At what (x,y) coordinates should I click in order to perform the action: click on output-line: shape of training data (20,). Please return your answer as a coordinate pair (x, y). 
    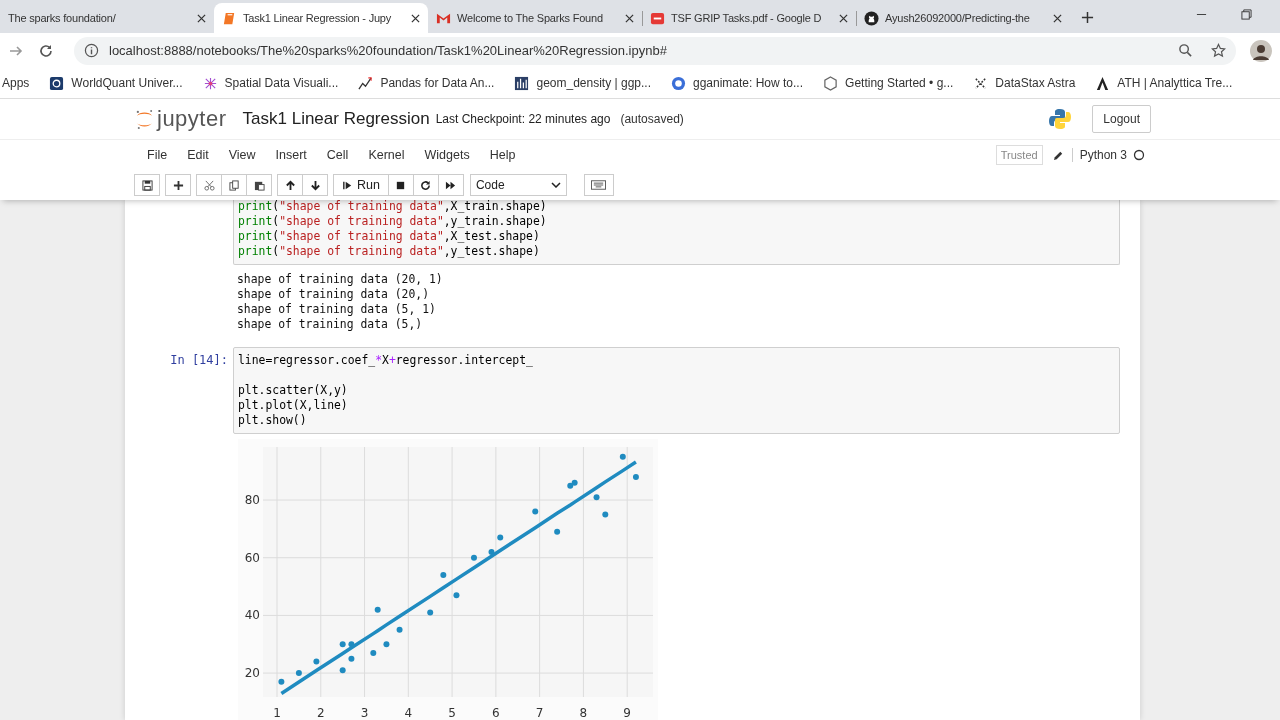
    Looking at the image, I should click on (333, 294).